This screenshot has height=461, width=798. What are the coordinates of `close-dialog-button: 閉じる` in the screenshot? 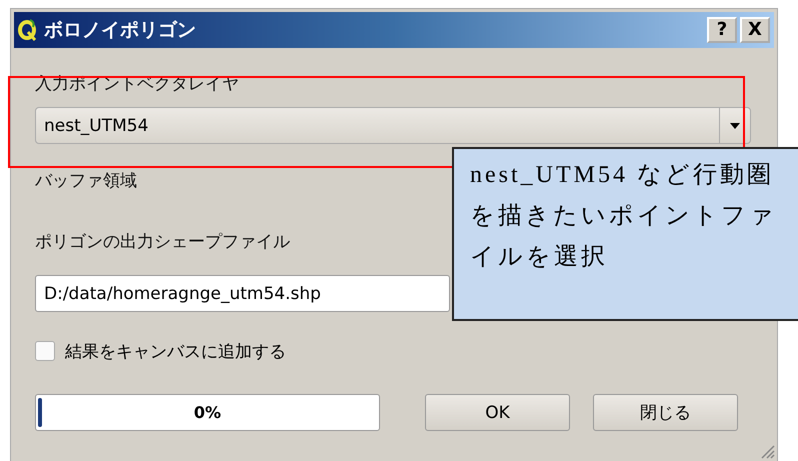 It's located at (665, 412).